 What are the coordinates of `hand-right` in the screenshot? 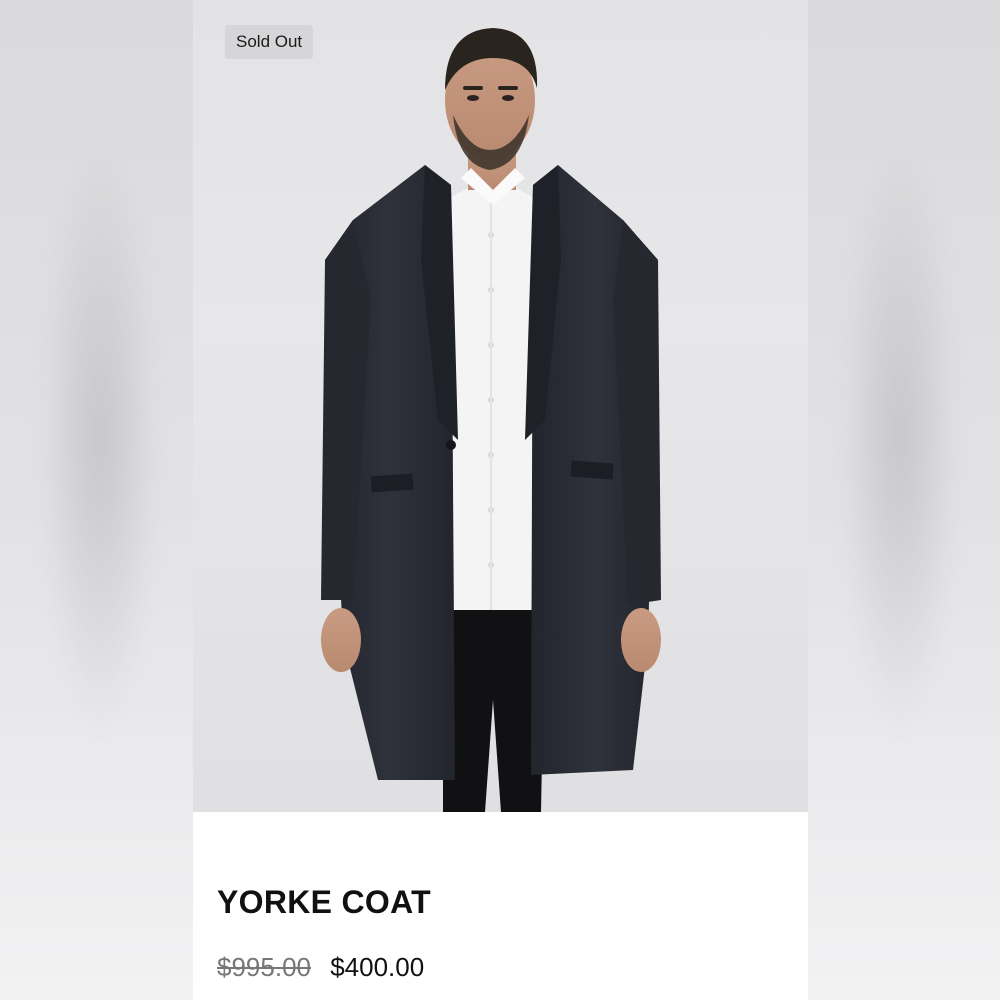 It's located at (641, 640).